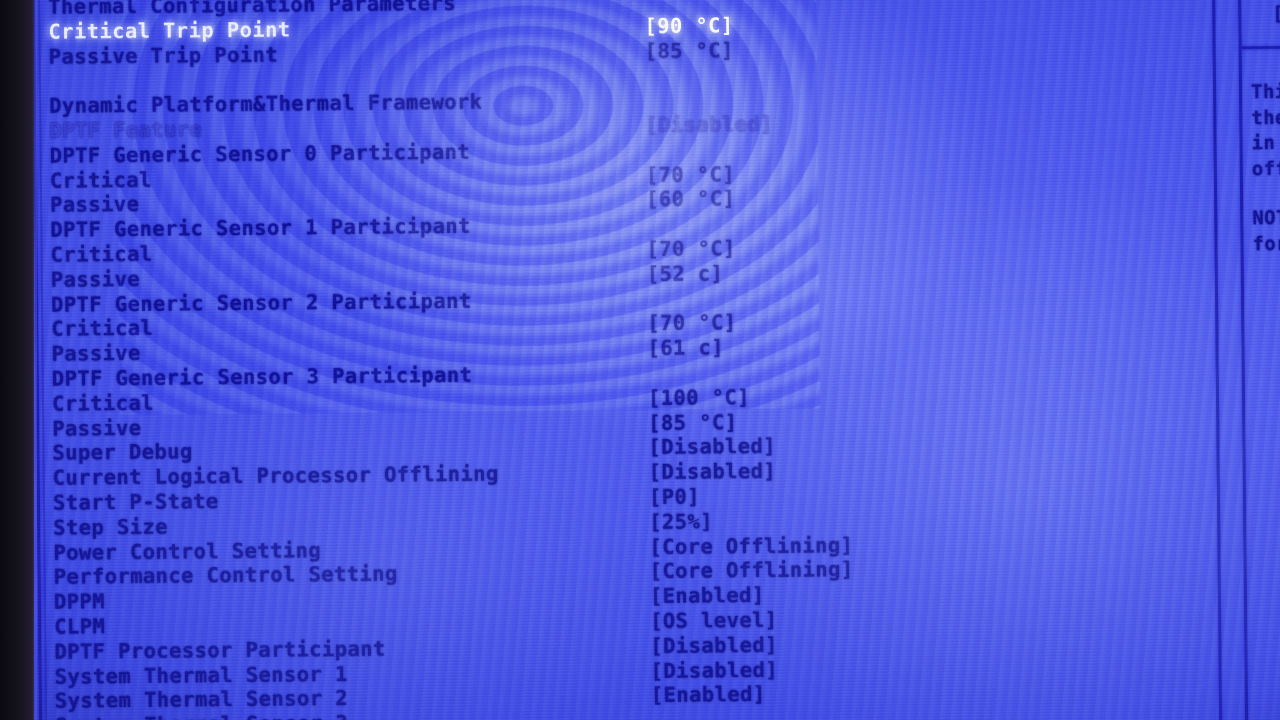 Image resolution: width=1280 pixels, height=720 pixels. What do you see at coordinates (80, 626) in the screenshot?
I see `setting-label: CLPM` at bounding box center [80, 626].